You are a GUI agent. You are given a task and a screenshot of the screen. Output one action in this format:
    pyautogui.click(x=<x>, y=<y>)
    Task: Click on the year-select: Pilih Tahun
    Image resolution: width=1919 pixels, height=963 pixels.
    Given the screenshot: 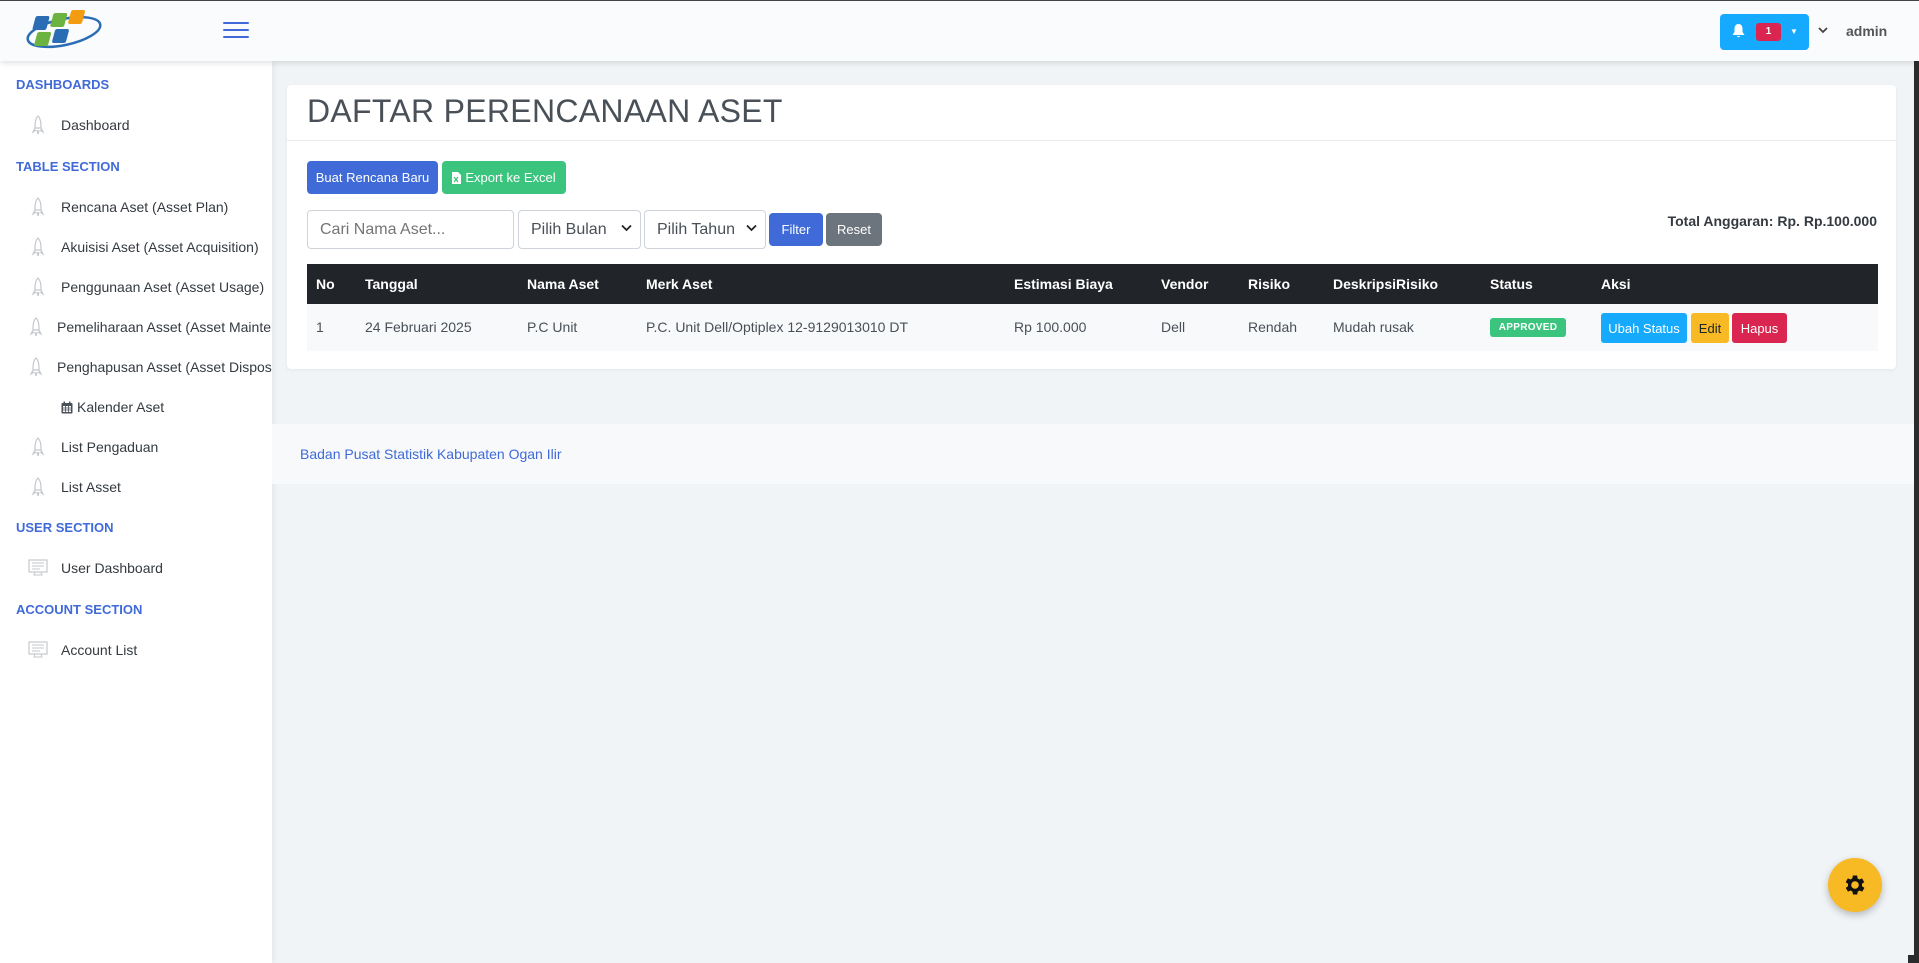 What is the action you would take?
    pyautogui.click(x=705, y=229)
    